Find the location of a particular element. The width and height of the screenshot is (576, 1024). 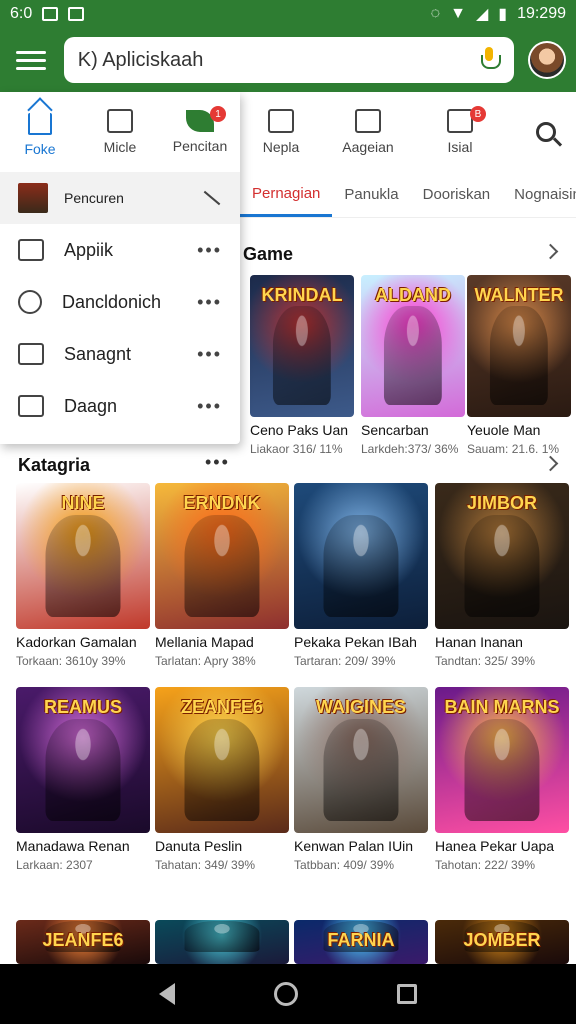

microphone-icon is located at coordinates (490, 60).